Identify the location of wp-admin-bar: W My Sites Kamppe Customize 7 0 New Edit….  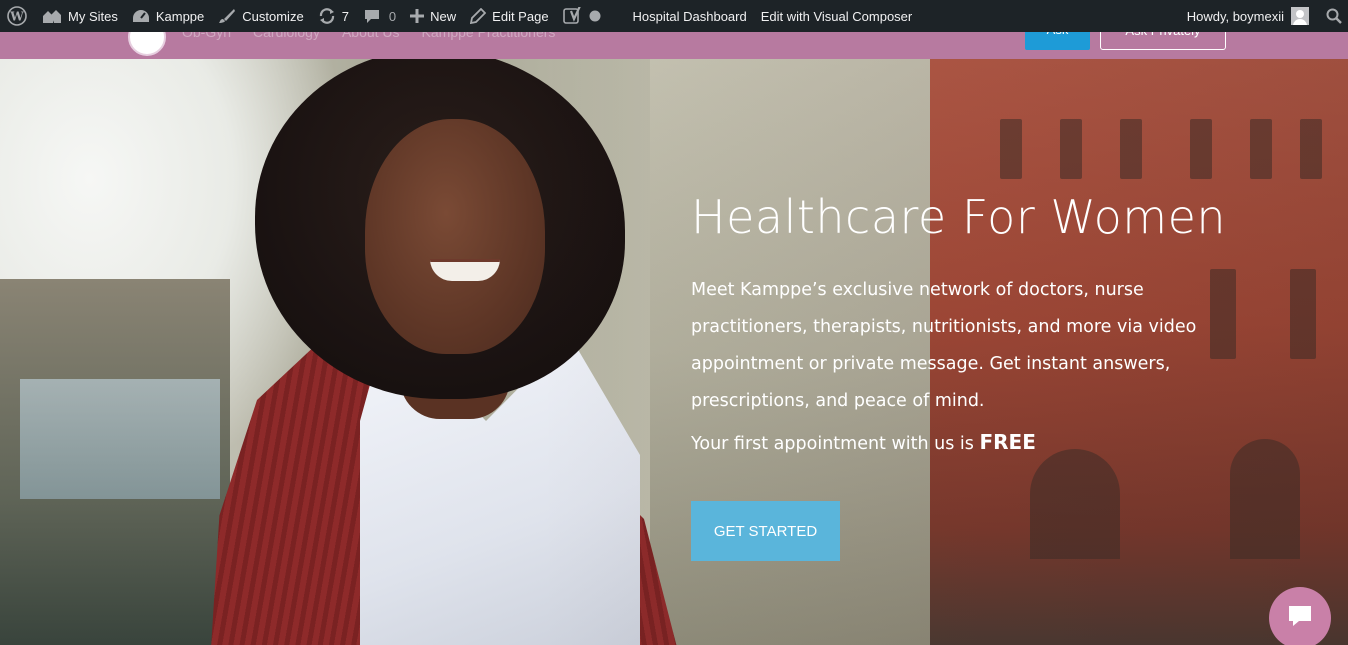
(674, 16).